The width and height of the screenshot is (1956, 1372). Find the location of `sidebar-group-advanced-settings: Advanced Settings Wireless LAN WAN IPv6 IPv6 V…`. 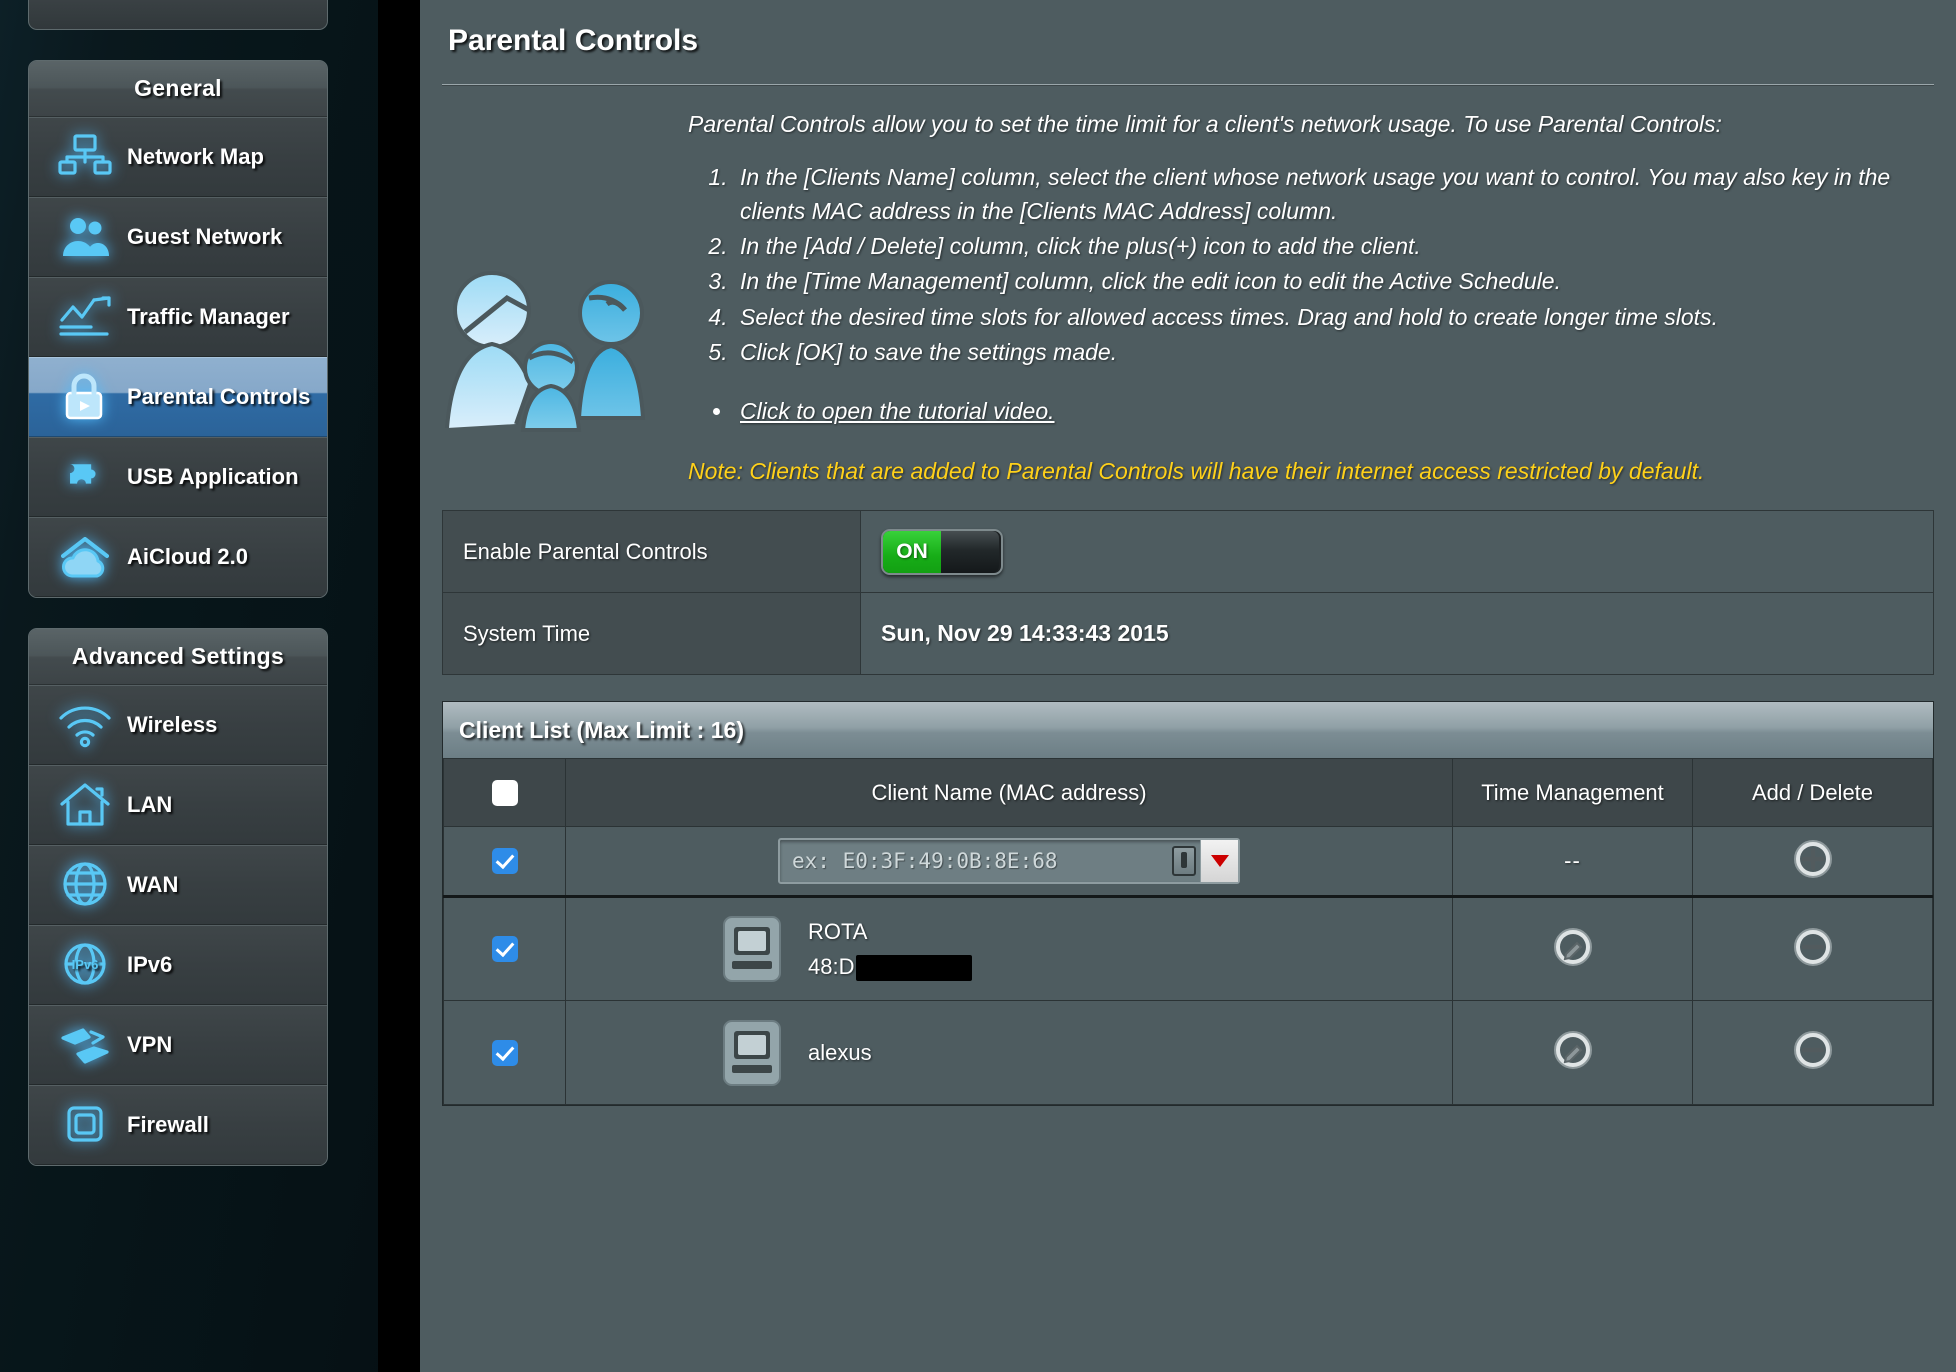

sidebar-group-advanced-settings: Advanced Settings Wireless LAN WAN IPv6 IPv6 V… is located at coordinates (178, 897).